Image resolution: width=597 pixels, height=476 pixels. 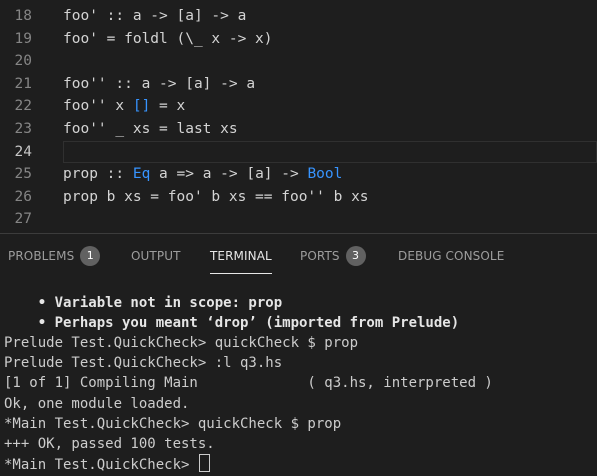 I want to click on code-line-27: 27, so click(x=298, y=219).